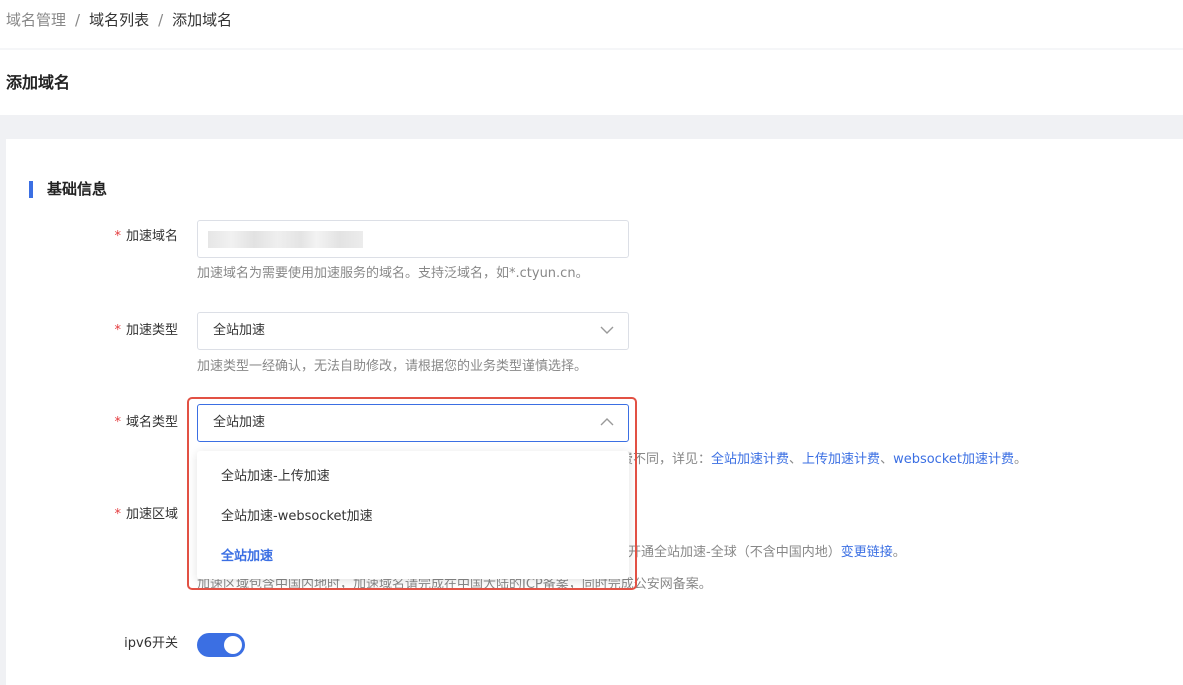 The image size is (1183, 685). What do you see at coordinates (841, 459) in the screenshot?
I see `link-upload-billing: 上传加速计费` at bounding box center [841, 459].